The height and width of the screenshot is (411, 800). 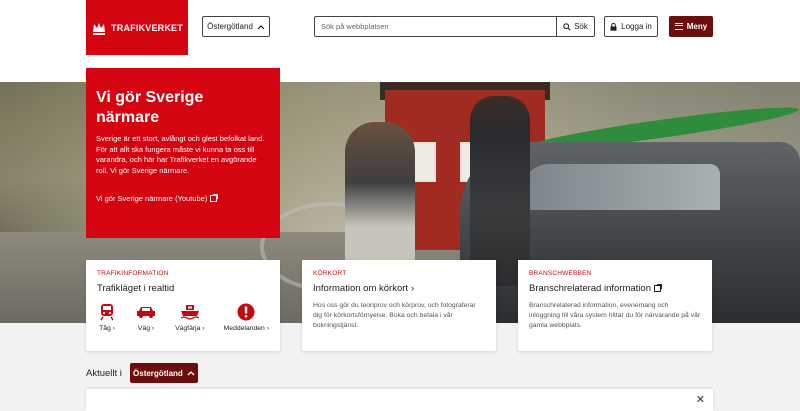 What do you see at coordinates (107, 312) in the screenshot?
I see `train-icon` at bounding box center [107, 312].